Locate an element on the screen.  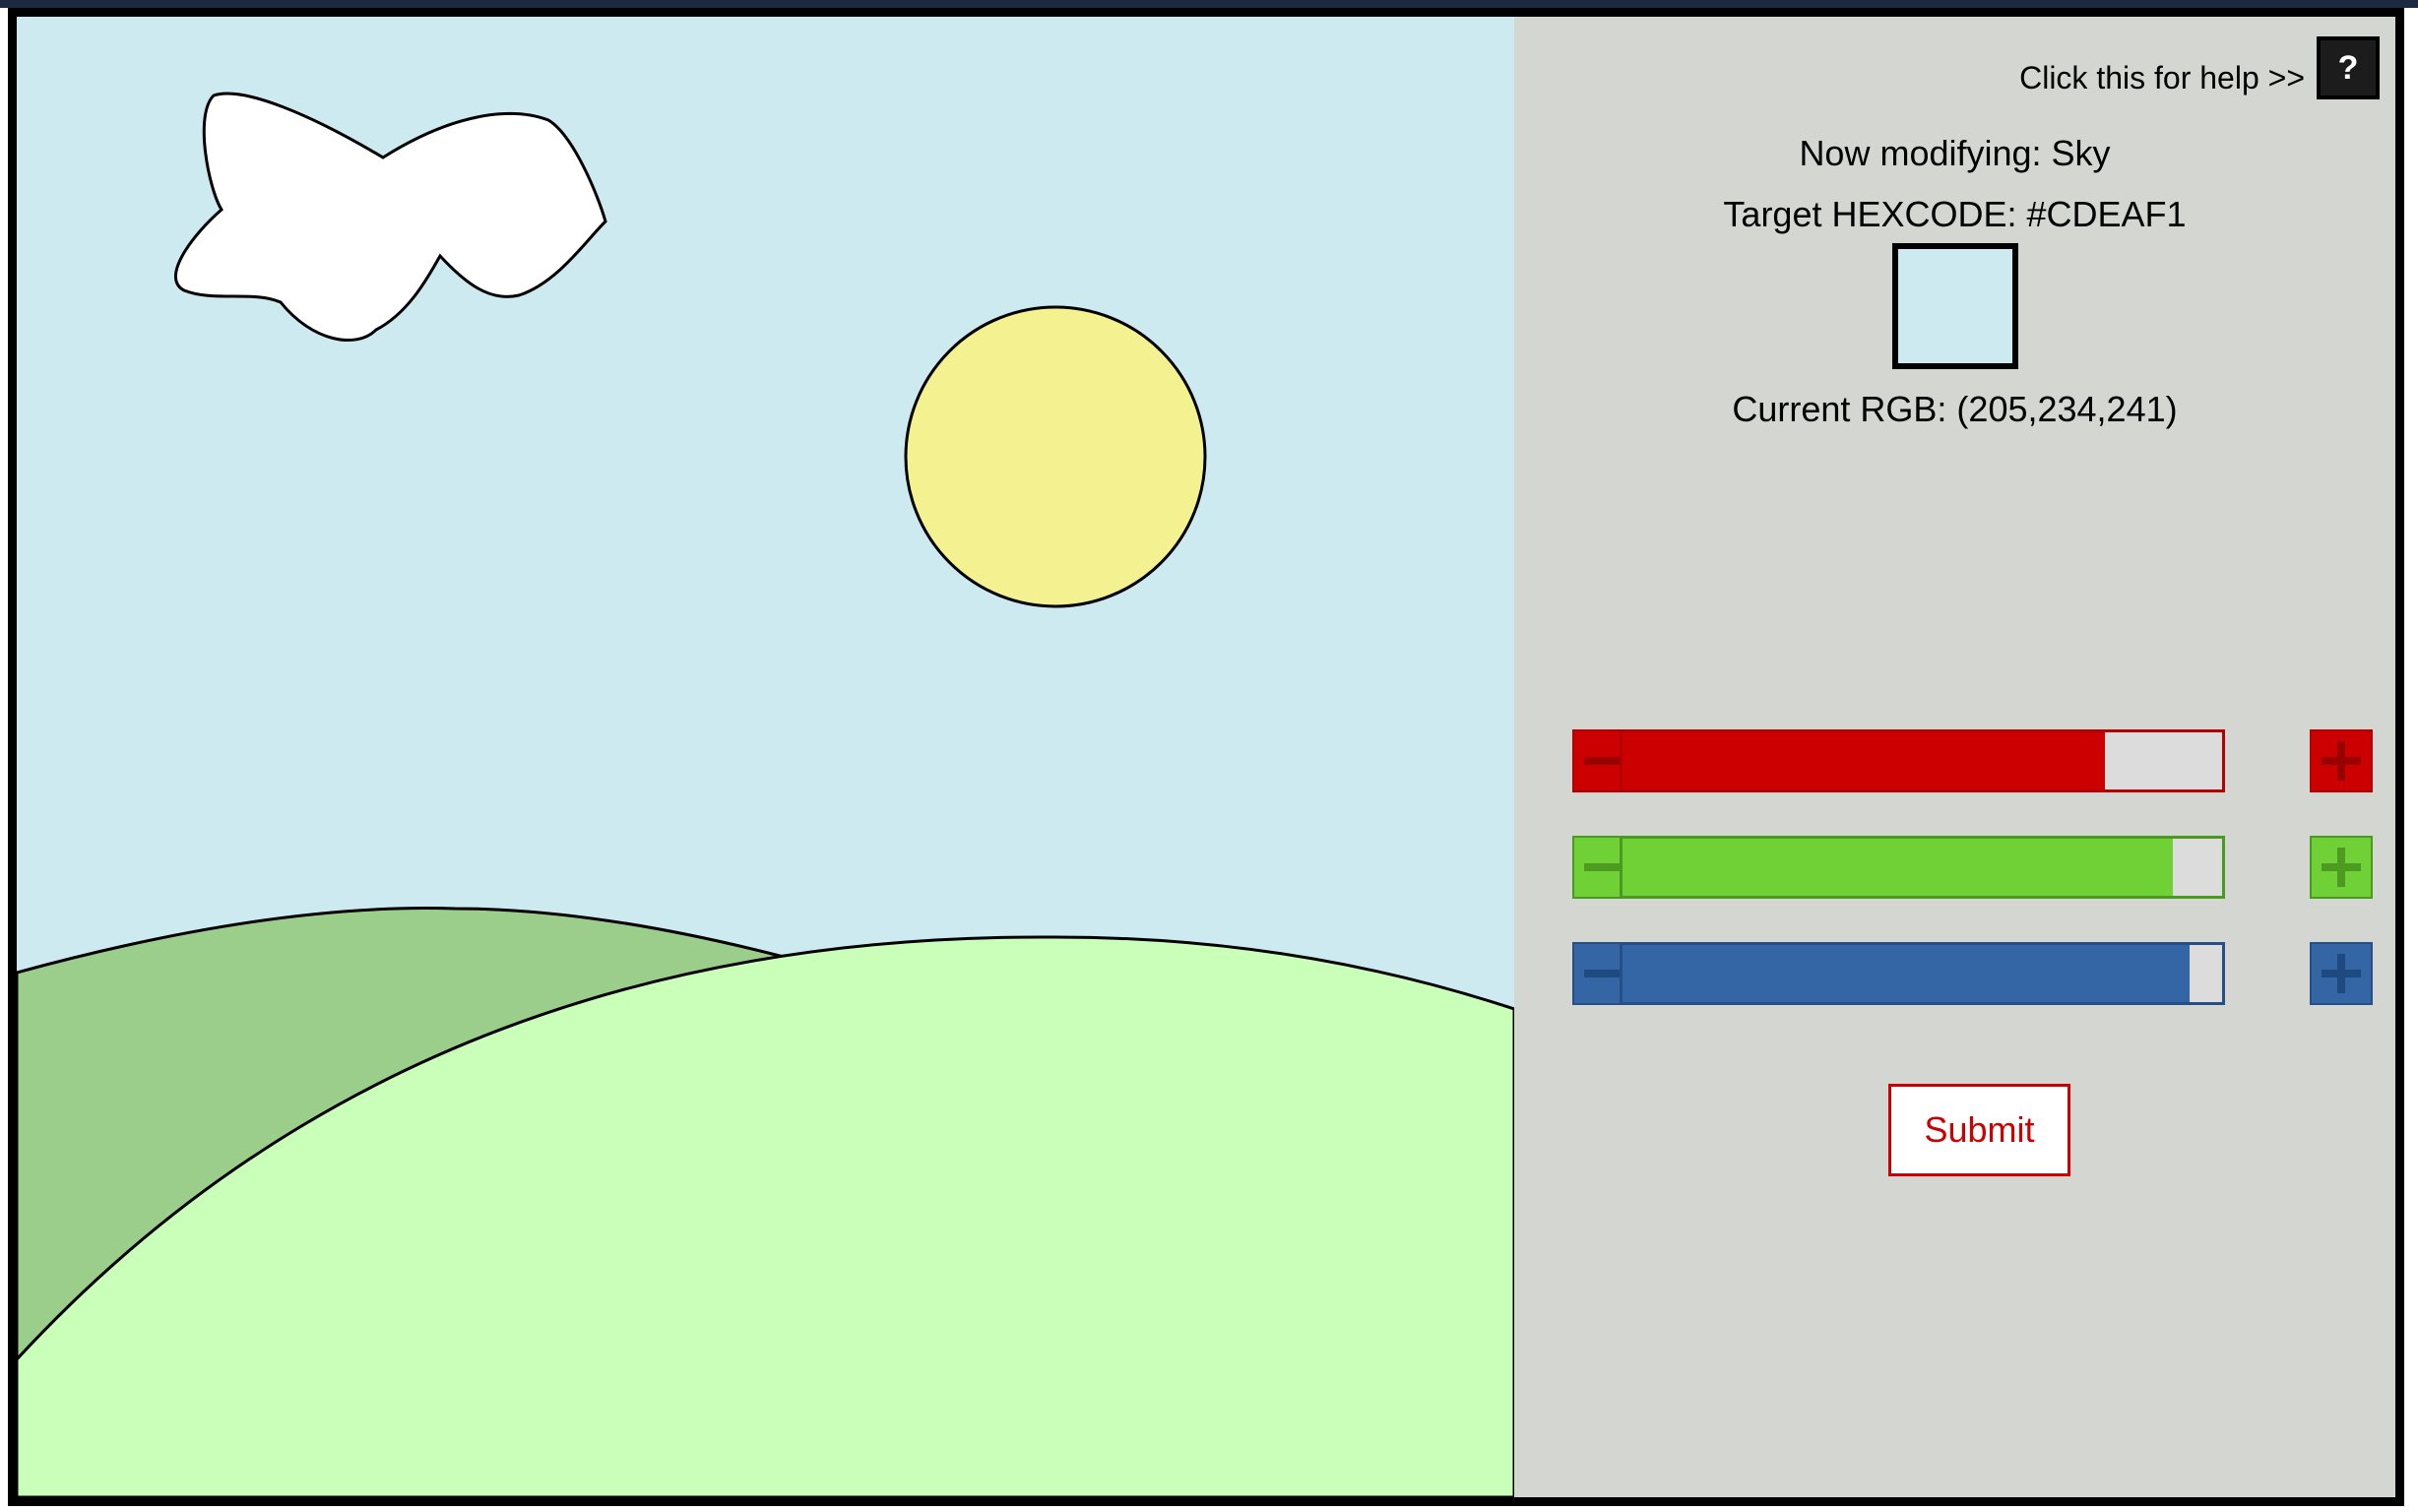
blue-increase-button is located at coordinates (2341, 973).